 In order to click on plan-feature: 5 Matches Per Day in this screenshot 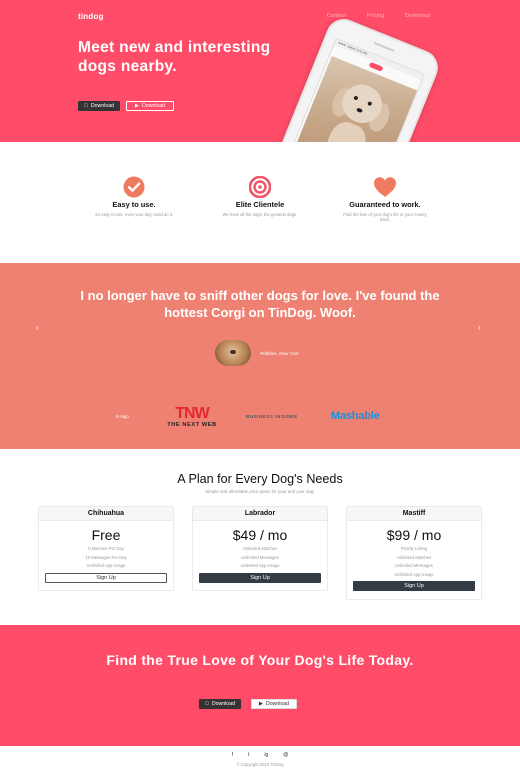, I will do `click(106, 548)`.